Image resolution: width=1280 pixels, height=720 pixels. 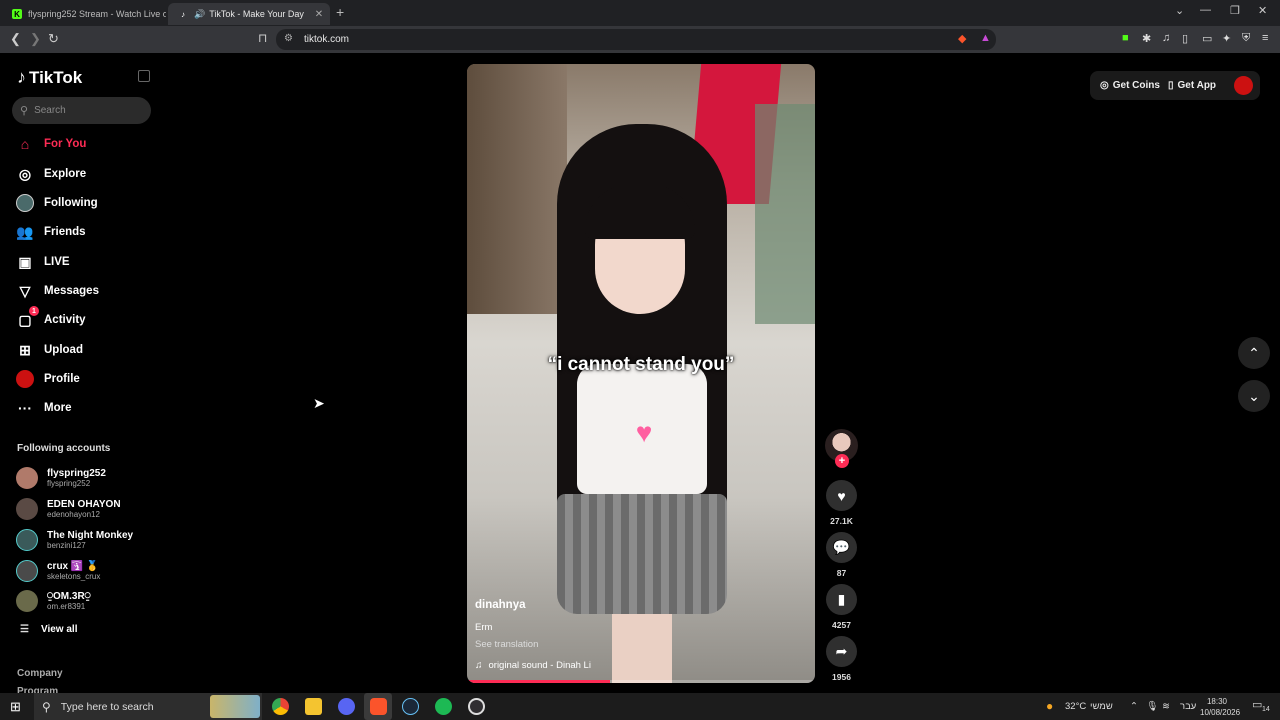 I want to click on video-author: dinahnya, so click(x=500, y=605).